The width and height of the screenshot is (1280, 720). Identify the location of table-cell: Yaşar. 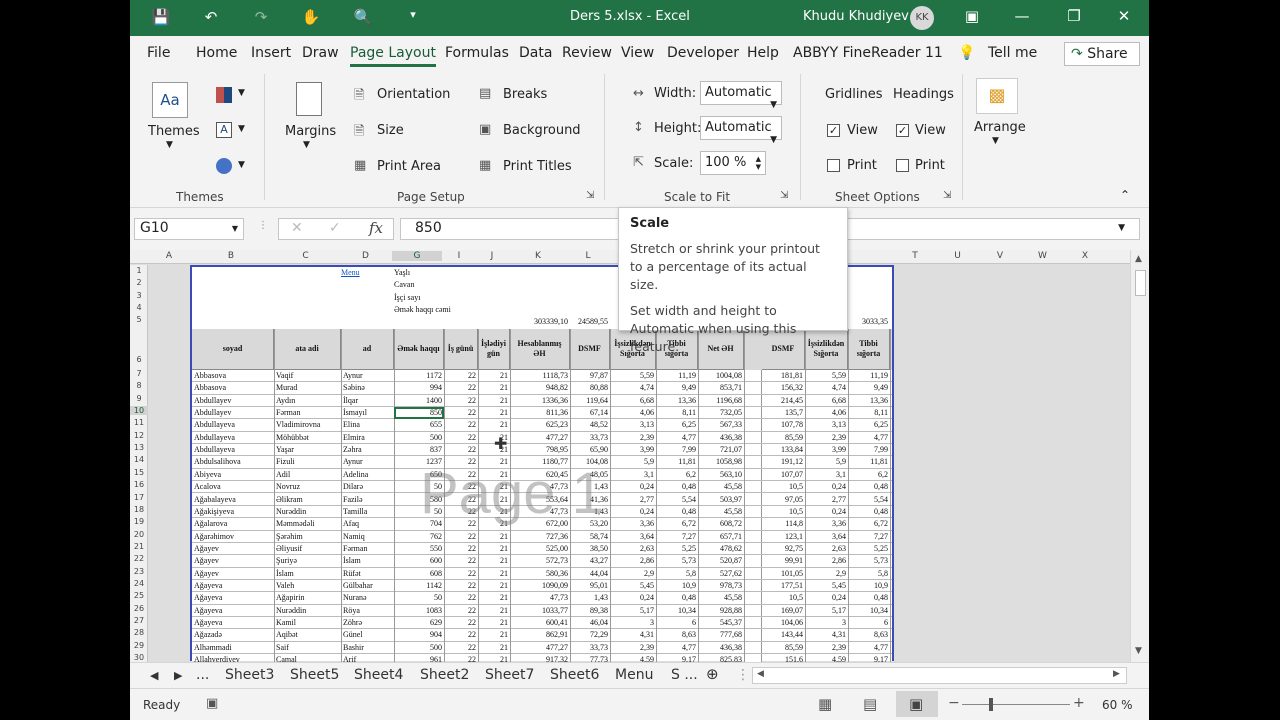
(307, 450).